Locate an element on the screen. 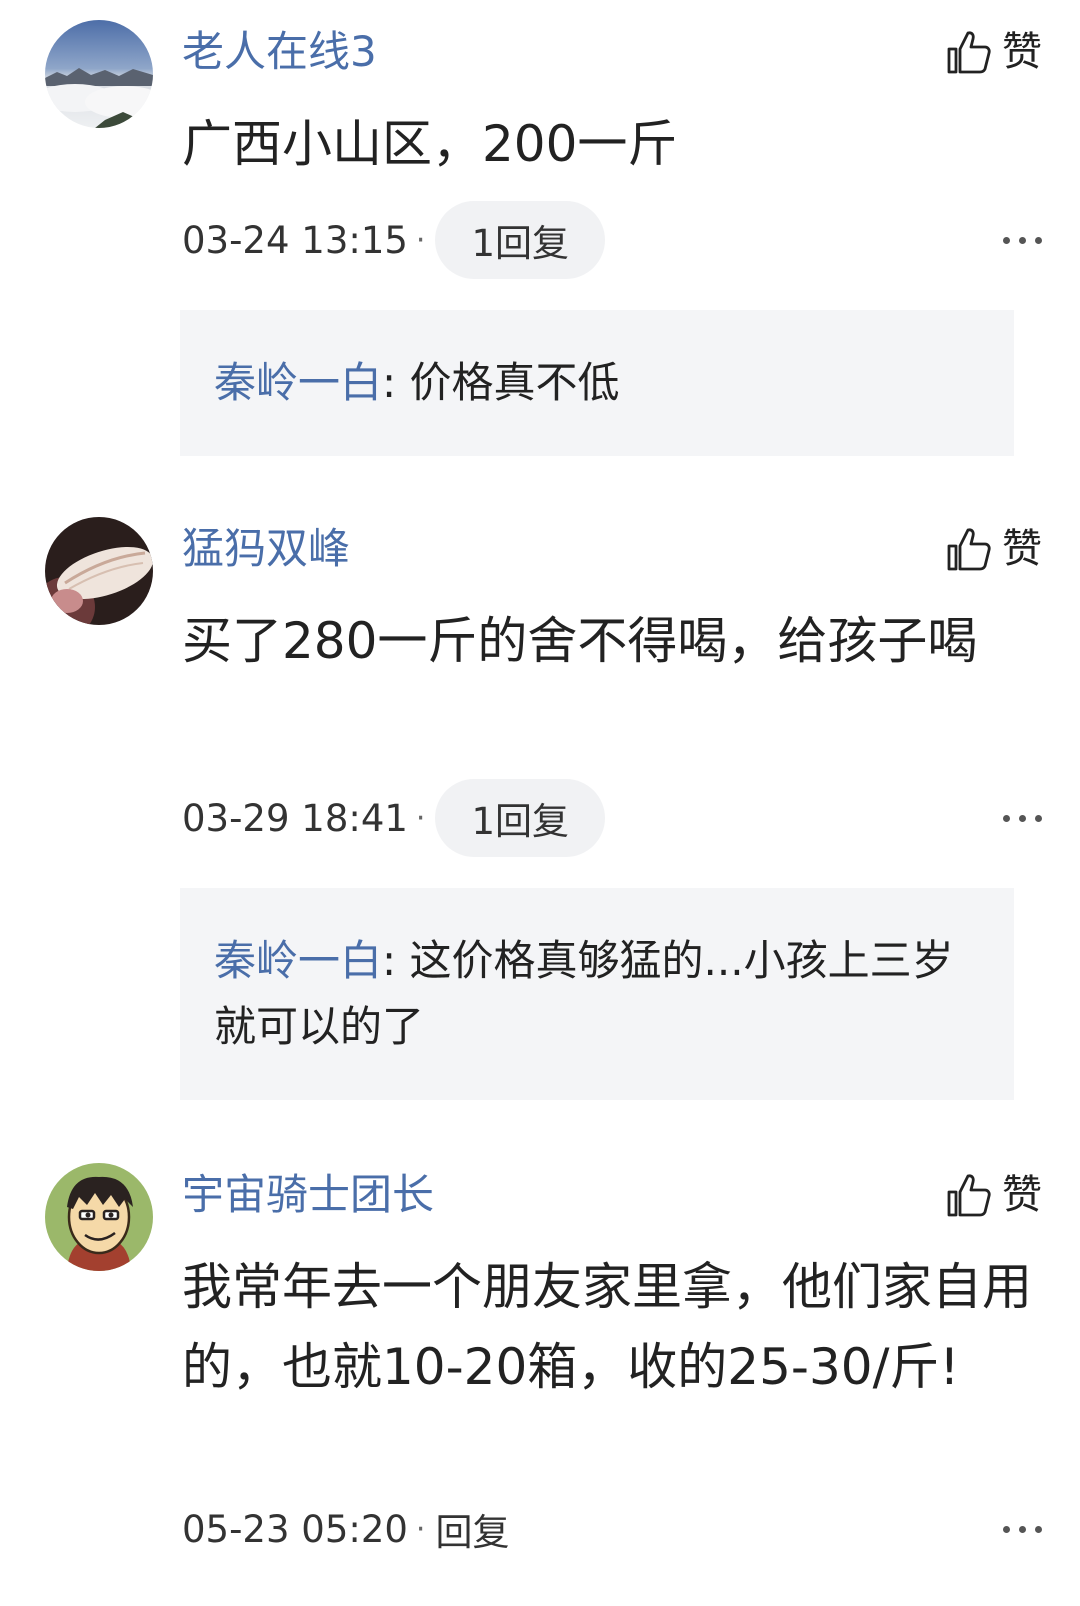 The image size is (1080, 1606). comment-text: 买了280一斤的舍不得喝，给孩子喝 is located at coordinates (580, 641).